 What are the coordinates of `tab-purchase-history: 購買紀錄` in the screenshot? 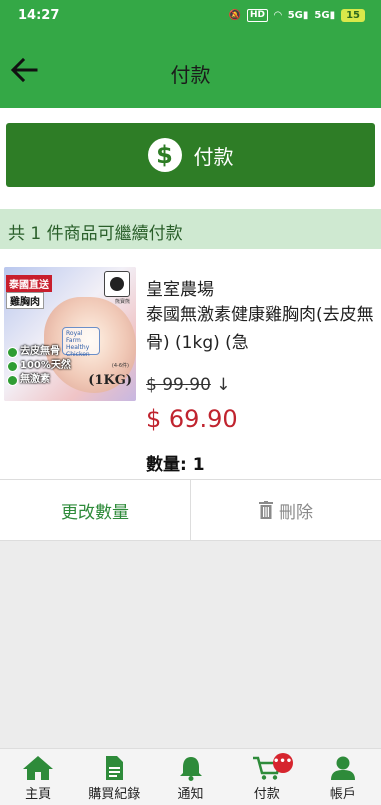 It's located at (114, 777).